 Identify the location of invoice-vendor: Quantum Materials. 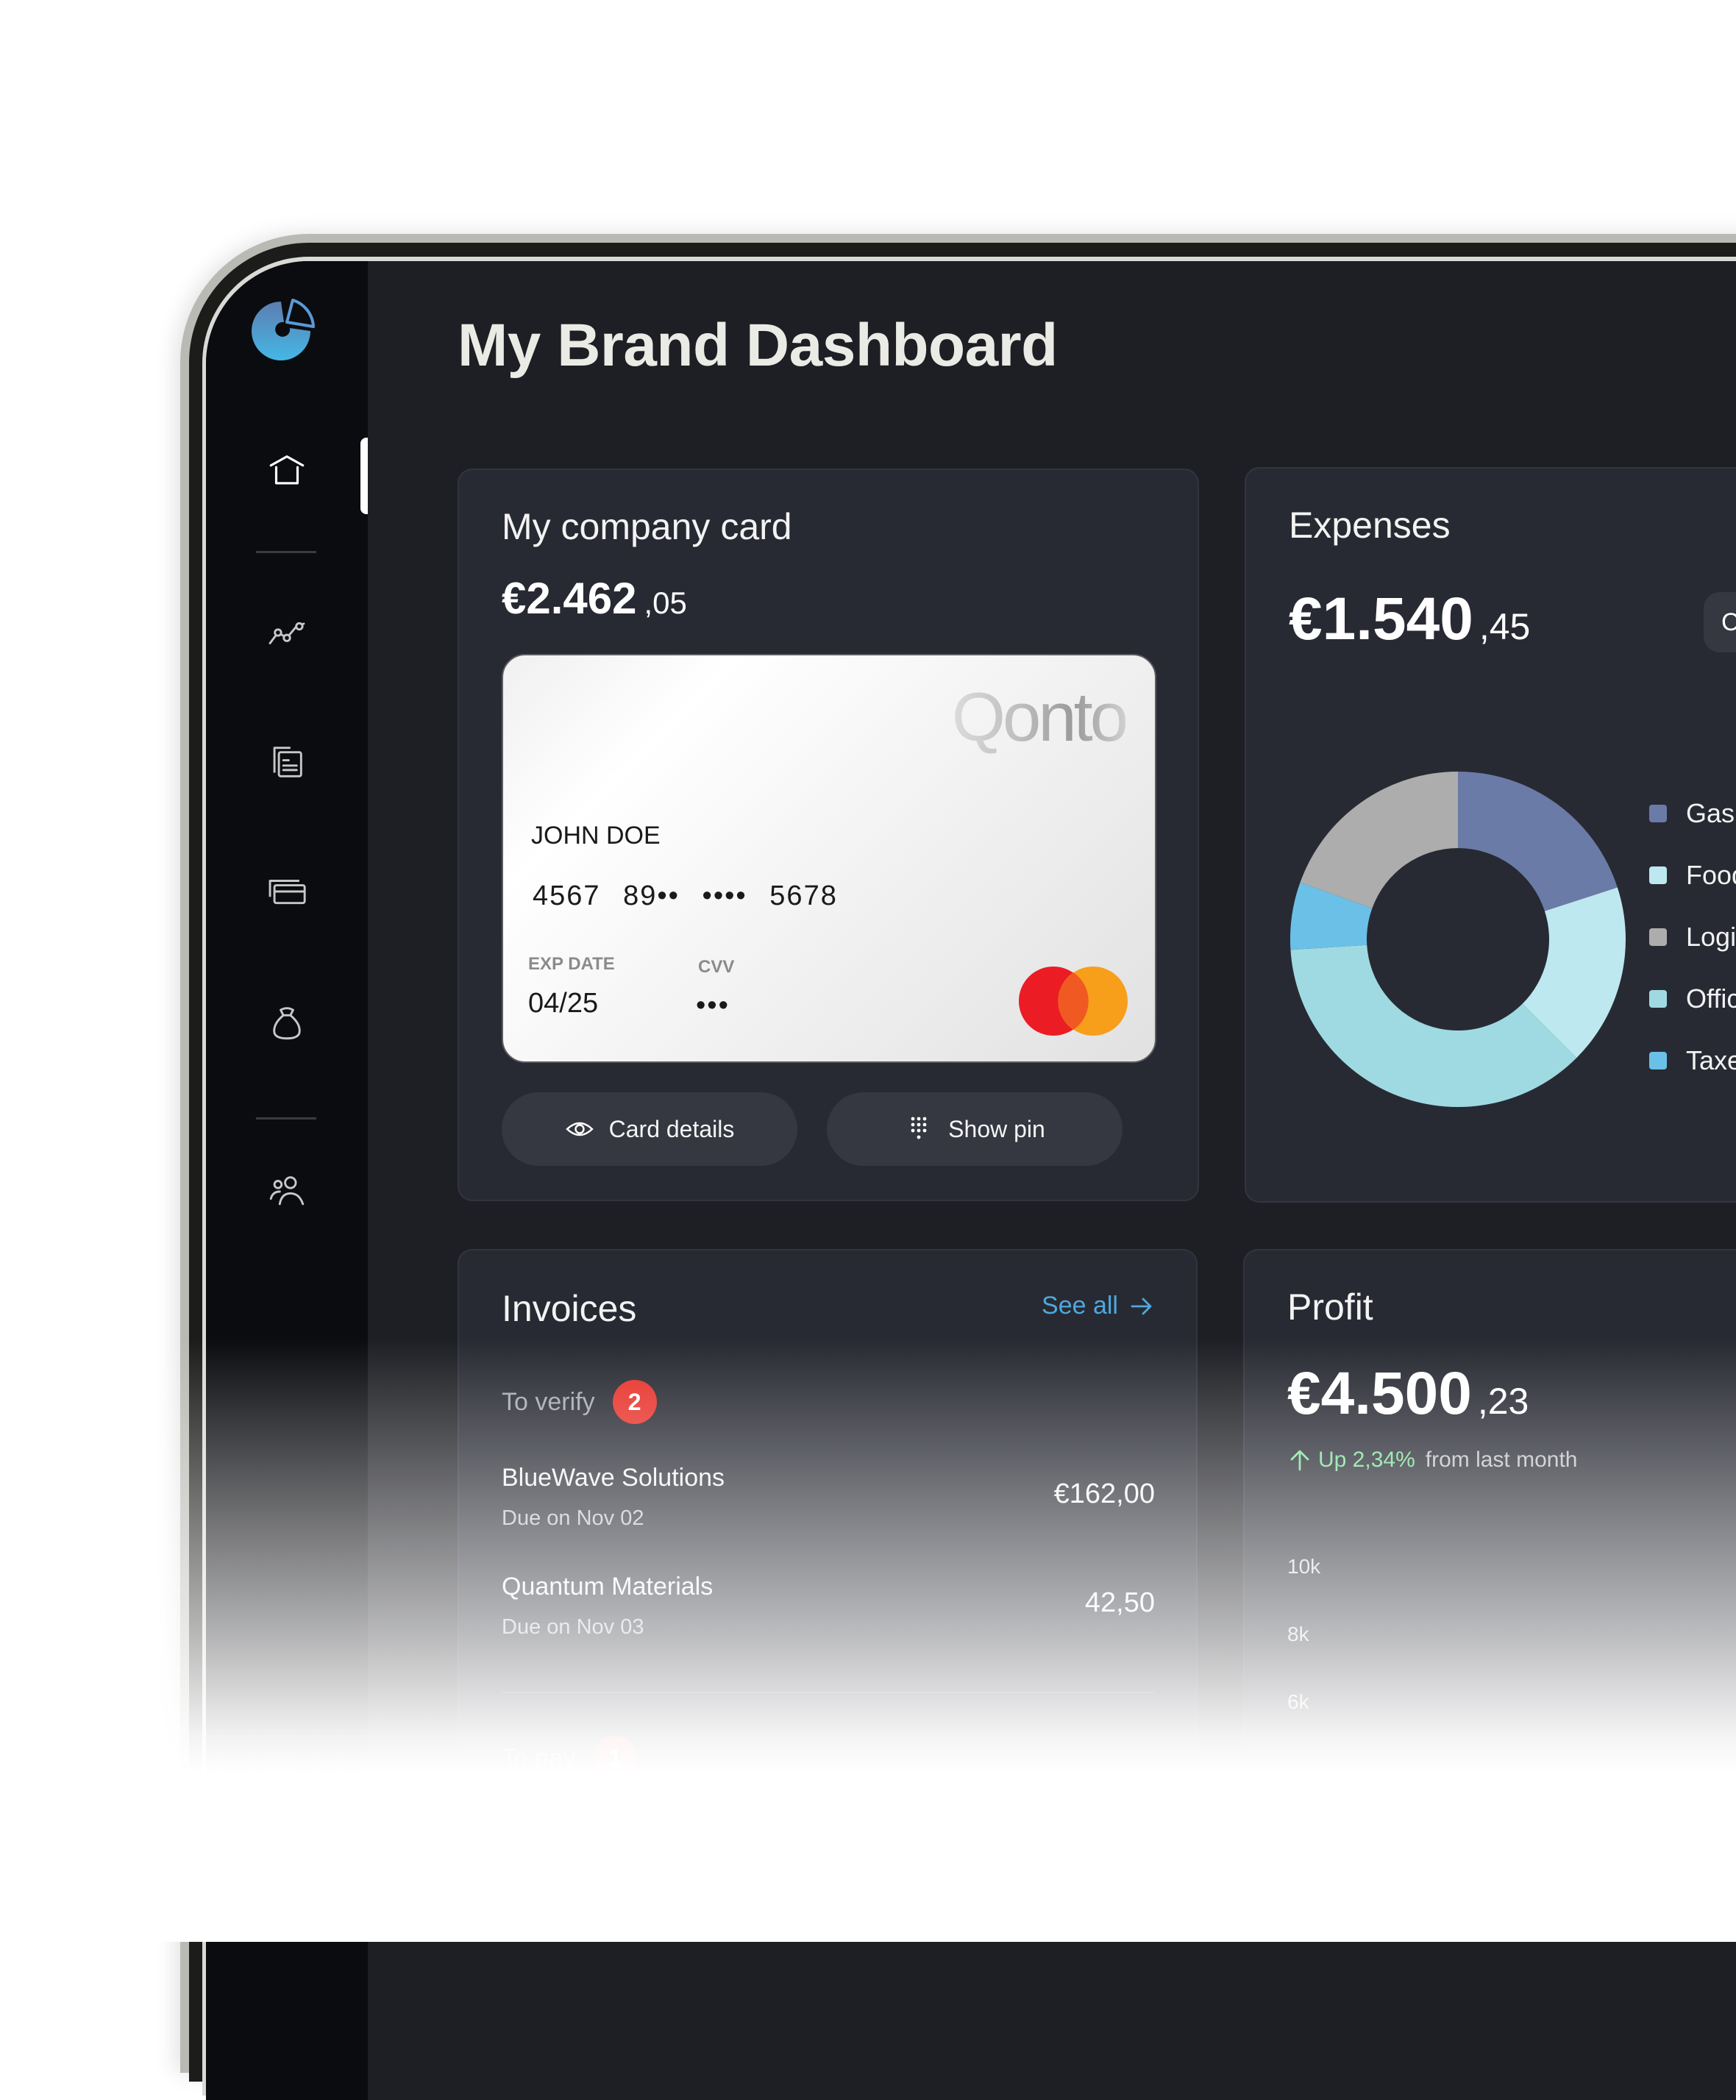
(608, 1587).